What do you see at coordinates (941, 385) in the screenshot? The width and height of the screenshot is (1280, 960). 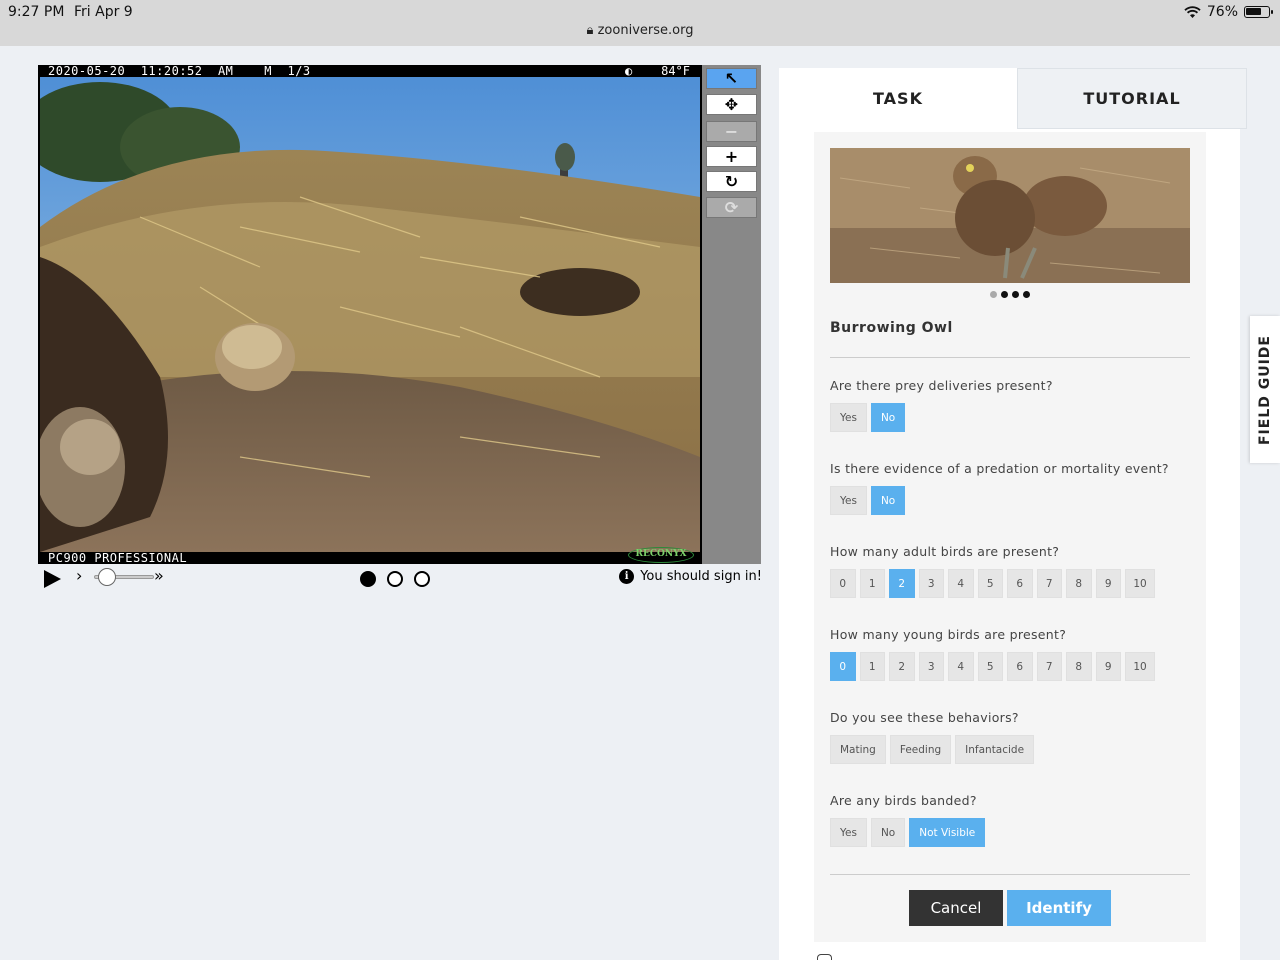 I see `question-text: Are there prey deliveries present?` at bounding box center [941, 385].